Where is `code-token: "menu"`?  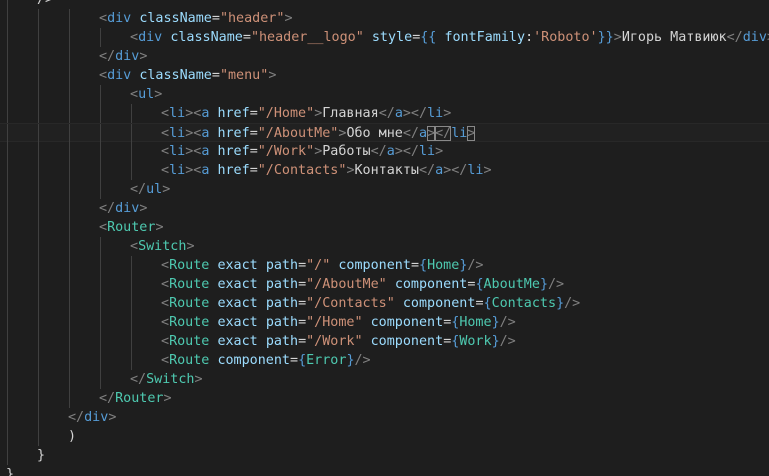 code-token: "menu" is located at coordinates (244, 75).